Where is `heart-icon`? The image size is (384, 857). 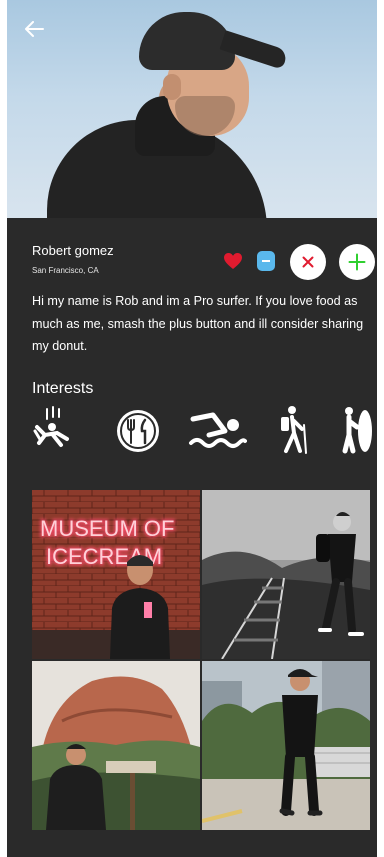
heart-icon is located at coordinates (233, 261).